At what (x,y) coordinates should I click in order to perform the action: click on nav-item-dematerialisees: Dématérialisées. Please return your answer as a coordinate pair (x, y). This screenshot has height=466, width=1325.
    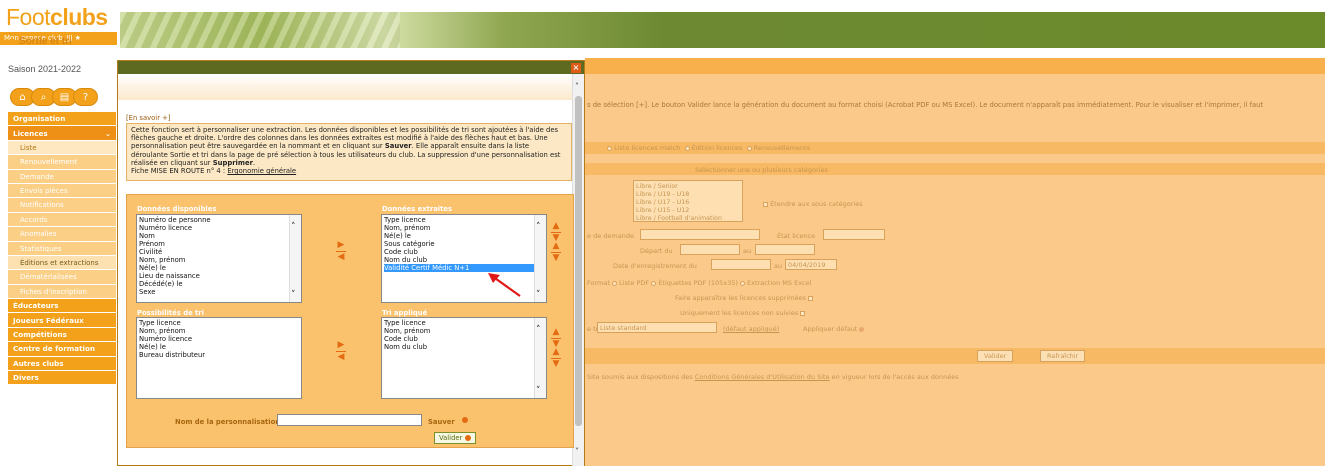
    Looking at the image, I should click on (62, 277).